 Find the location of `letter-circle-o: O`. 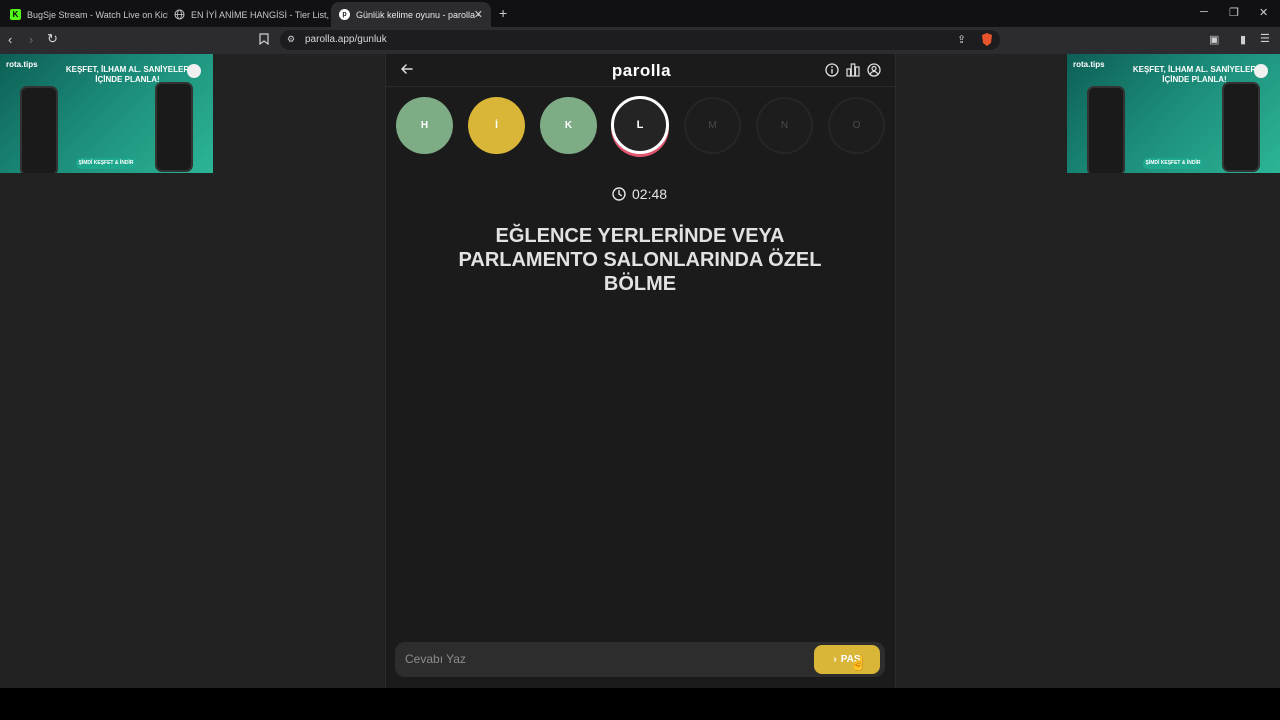

letter-circle-o: O is located at coordinates (856, 125).